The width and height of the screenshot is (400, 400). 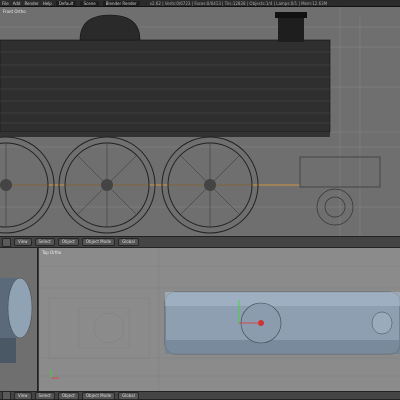 I want to click on viewport-label: Top Ortho, so click(x=52, y=252).